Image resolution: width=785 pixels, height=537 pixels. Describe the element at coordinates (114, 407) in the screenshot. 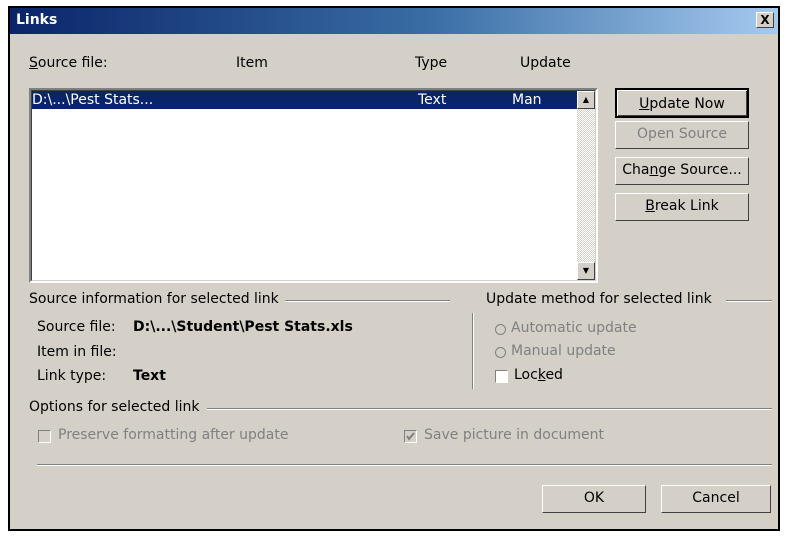

I see `options-group-label: Options for selected link` at that location.